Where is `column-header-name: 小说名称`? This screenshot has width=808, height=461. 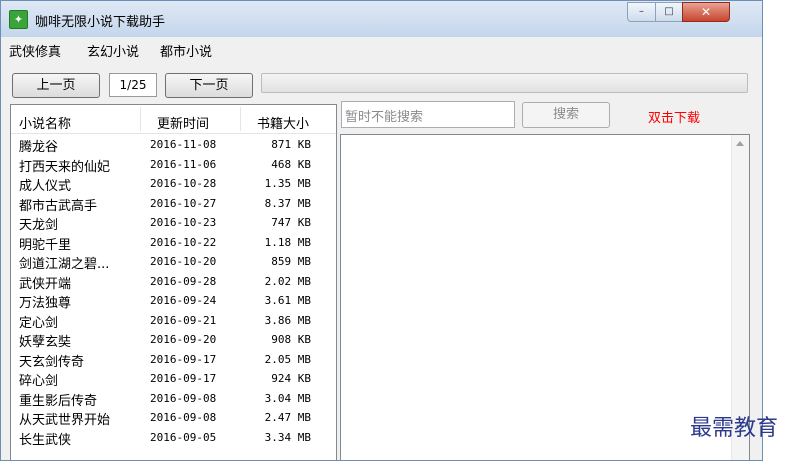 column-header-name: 小说名称 is located at coordinates (45, 122).